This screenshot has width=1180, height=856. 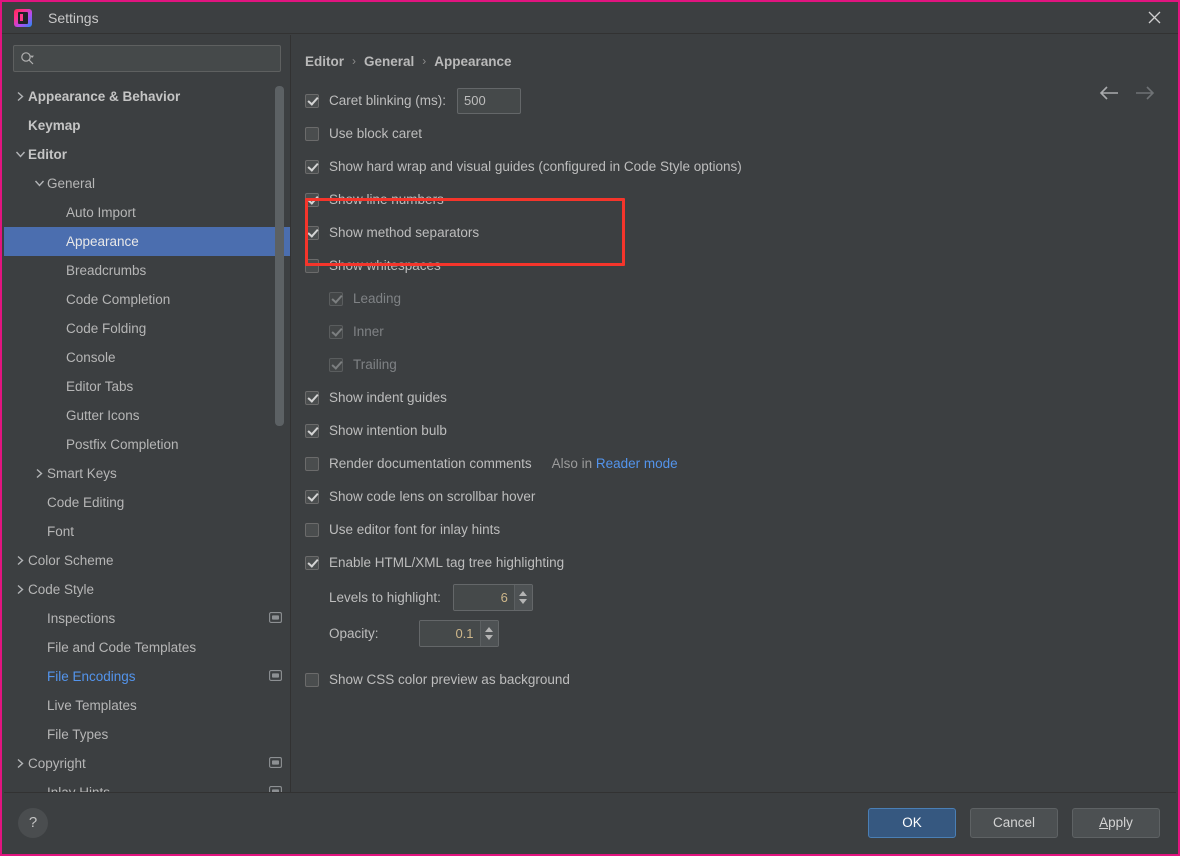 What do you see at coordinates (312, 199) in the screenshot?
I see `show-line-numbers-checkbox` at bounding box center [312, 199].